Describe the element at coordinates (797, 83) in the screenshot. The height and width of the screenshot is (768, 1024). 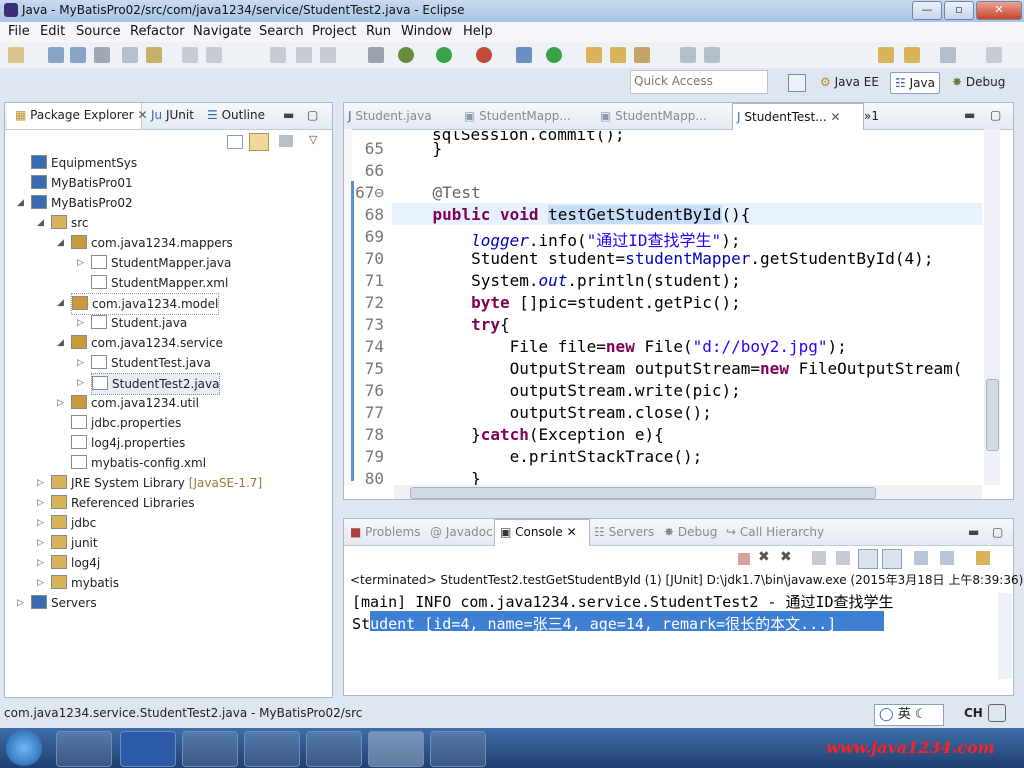
I see `open-perspective-icon` at that location.